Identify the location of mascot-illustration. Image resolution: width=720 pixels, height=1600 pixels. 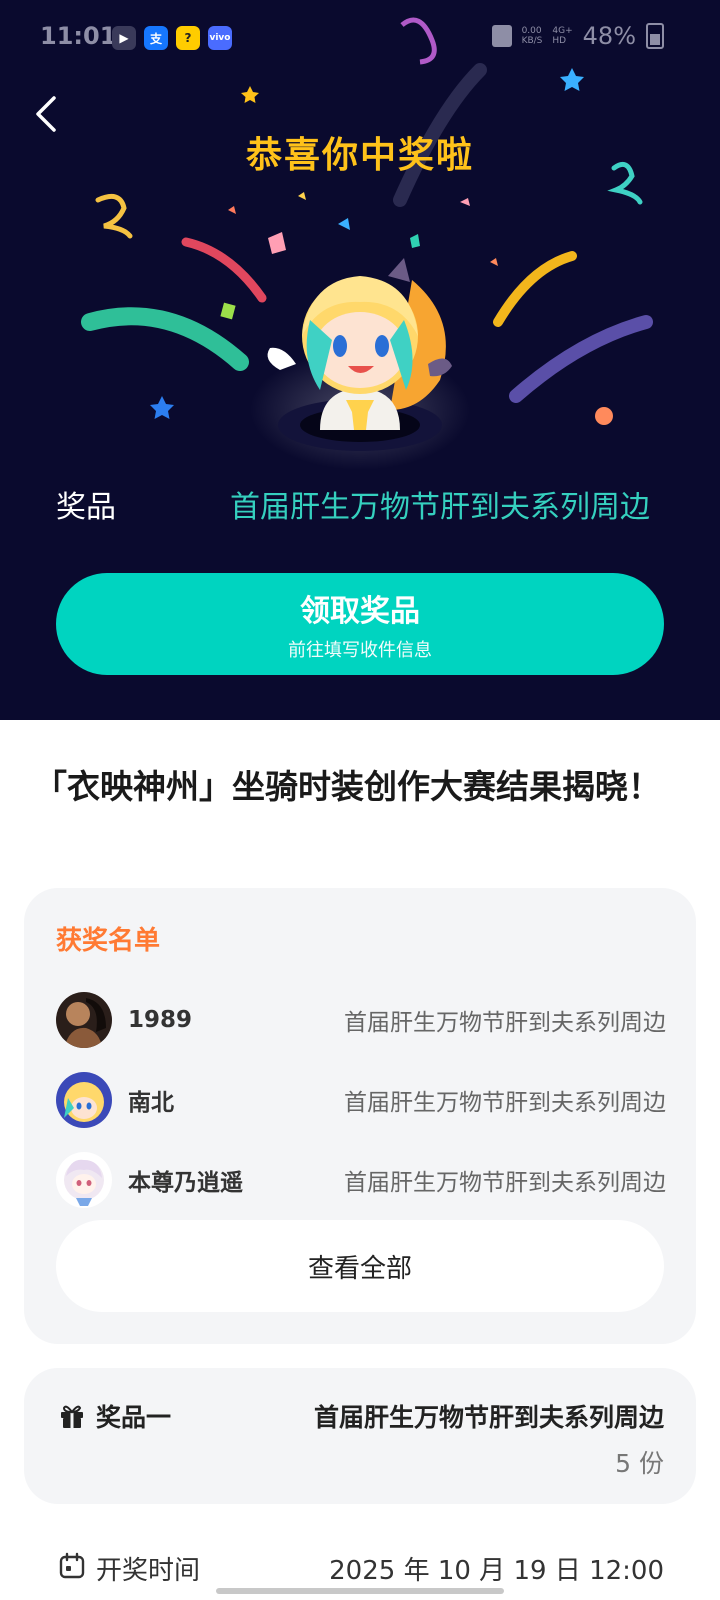
(360, 364).